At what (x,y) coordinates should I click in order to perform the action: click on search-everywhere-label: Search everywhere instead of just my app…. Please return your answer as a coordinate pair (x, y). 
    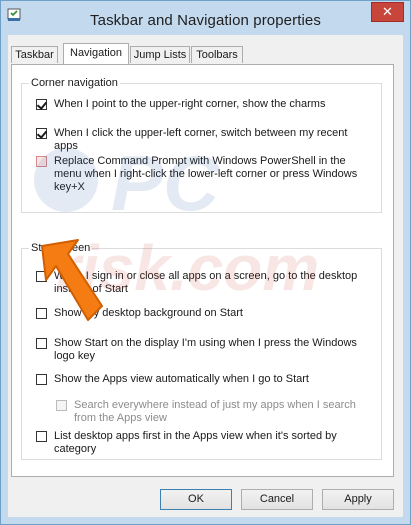
    Looking at the image, I should click on (215, 411).